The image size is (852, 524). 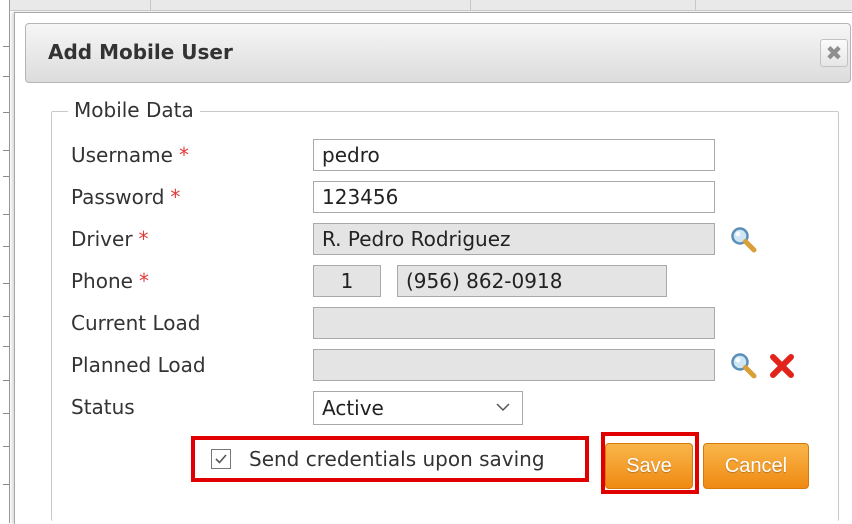 I want to click on status-selected-value: Active, so click(x=353, y=408).